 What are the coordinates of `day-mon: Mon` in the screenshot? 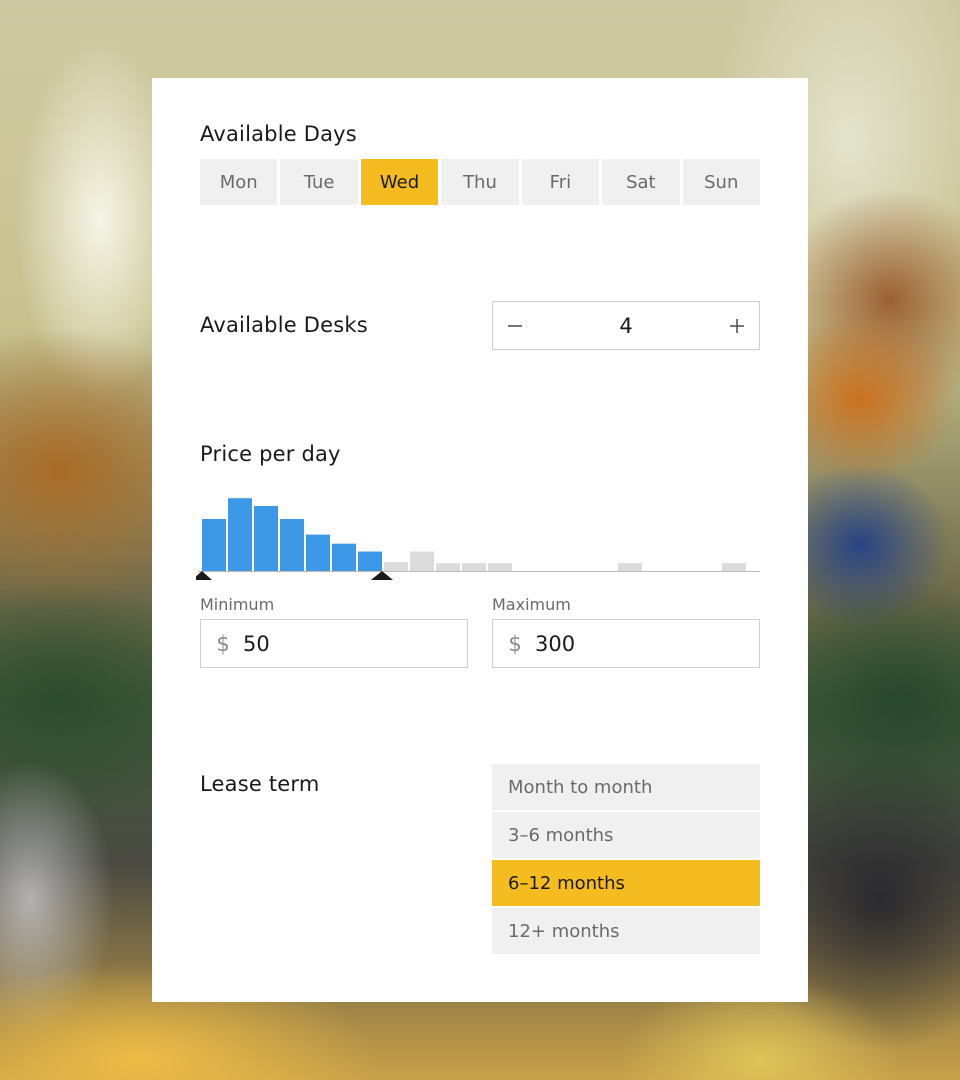 It's located at (239, 182).